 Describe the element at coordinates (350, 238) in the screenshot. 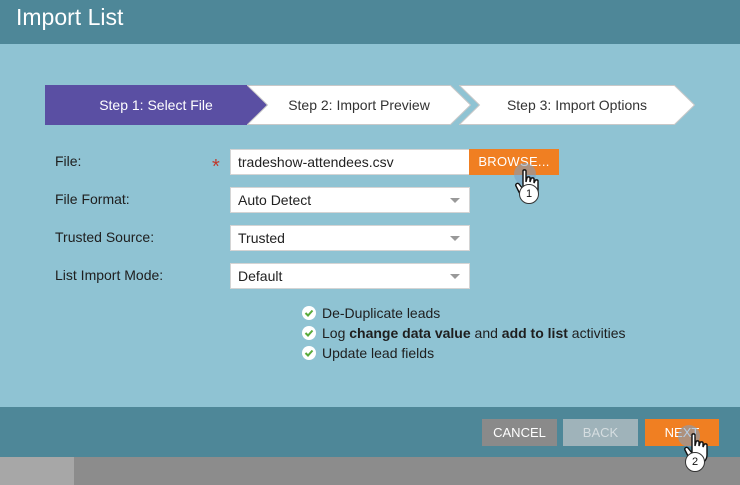

I see `trusted-source-select: Trusted` at that location.